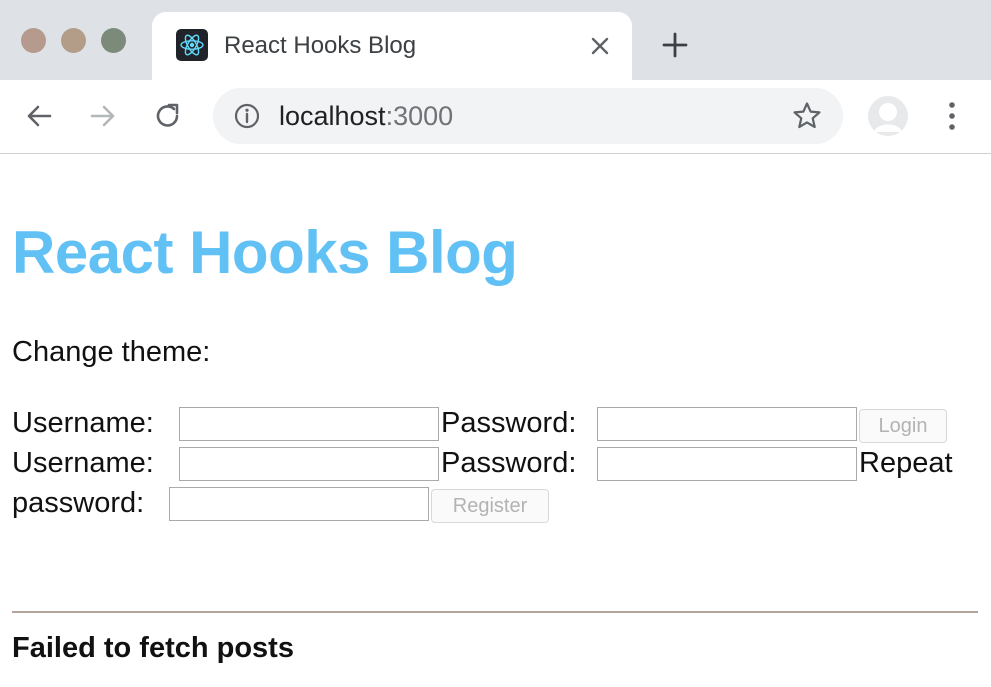  Describe the element at coordinates (103, 116) in the screenshot. I see `forward-arrow-icon` at that location.